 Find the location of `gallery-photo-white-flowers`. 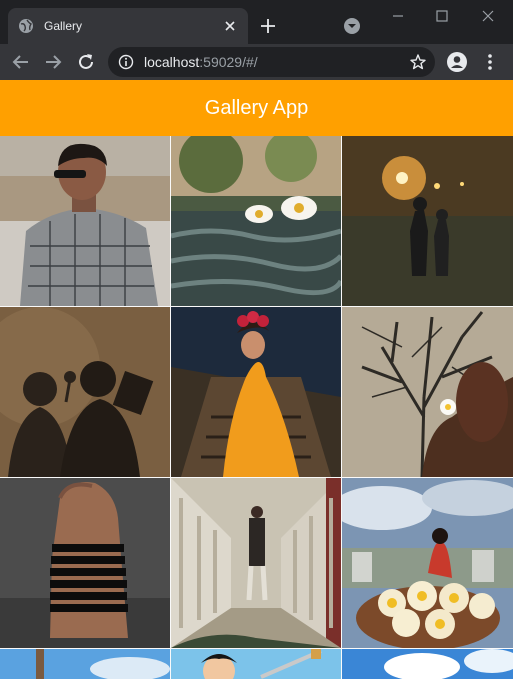

gallery-photo-white-flowers is located at coordinates (256, 221).